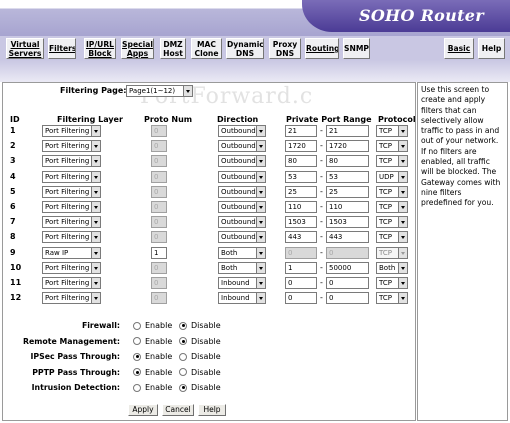  I want to click on nav-tab-special: Special Apps, so click(137, 48).